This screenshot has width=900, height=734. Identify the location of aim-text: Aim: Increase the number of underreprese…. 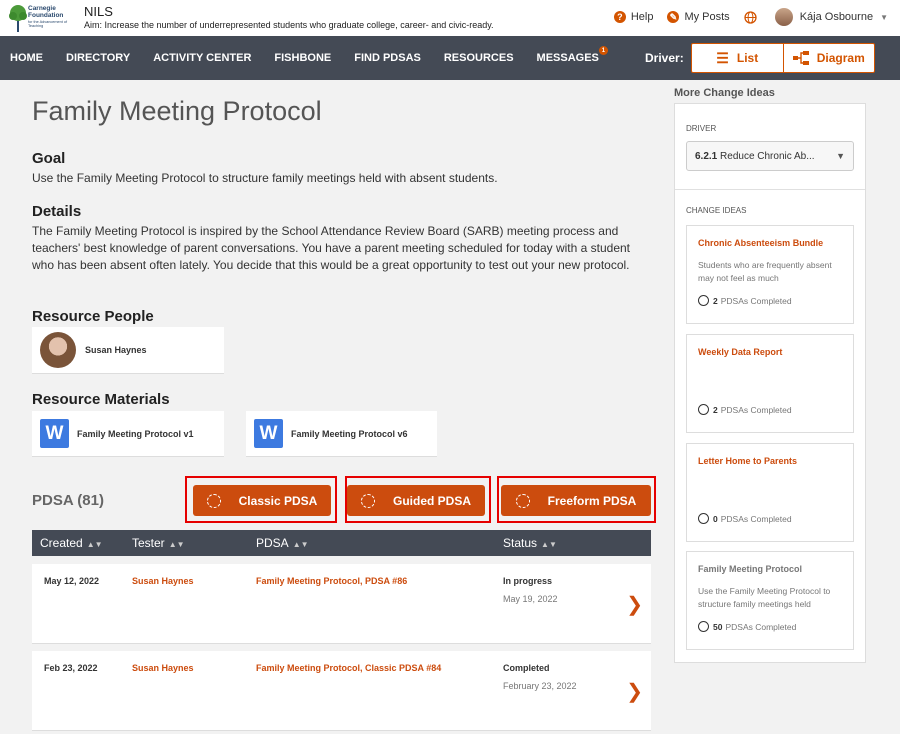
(289, 25).